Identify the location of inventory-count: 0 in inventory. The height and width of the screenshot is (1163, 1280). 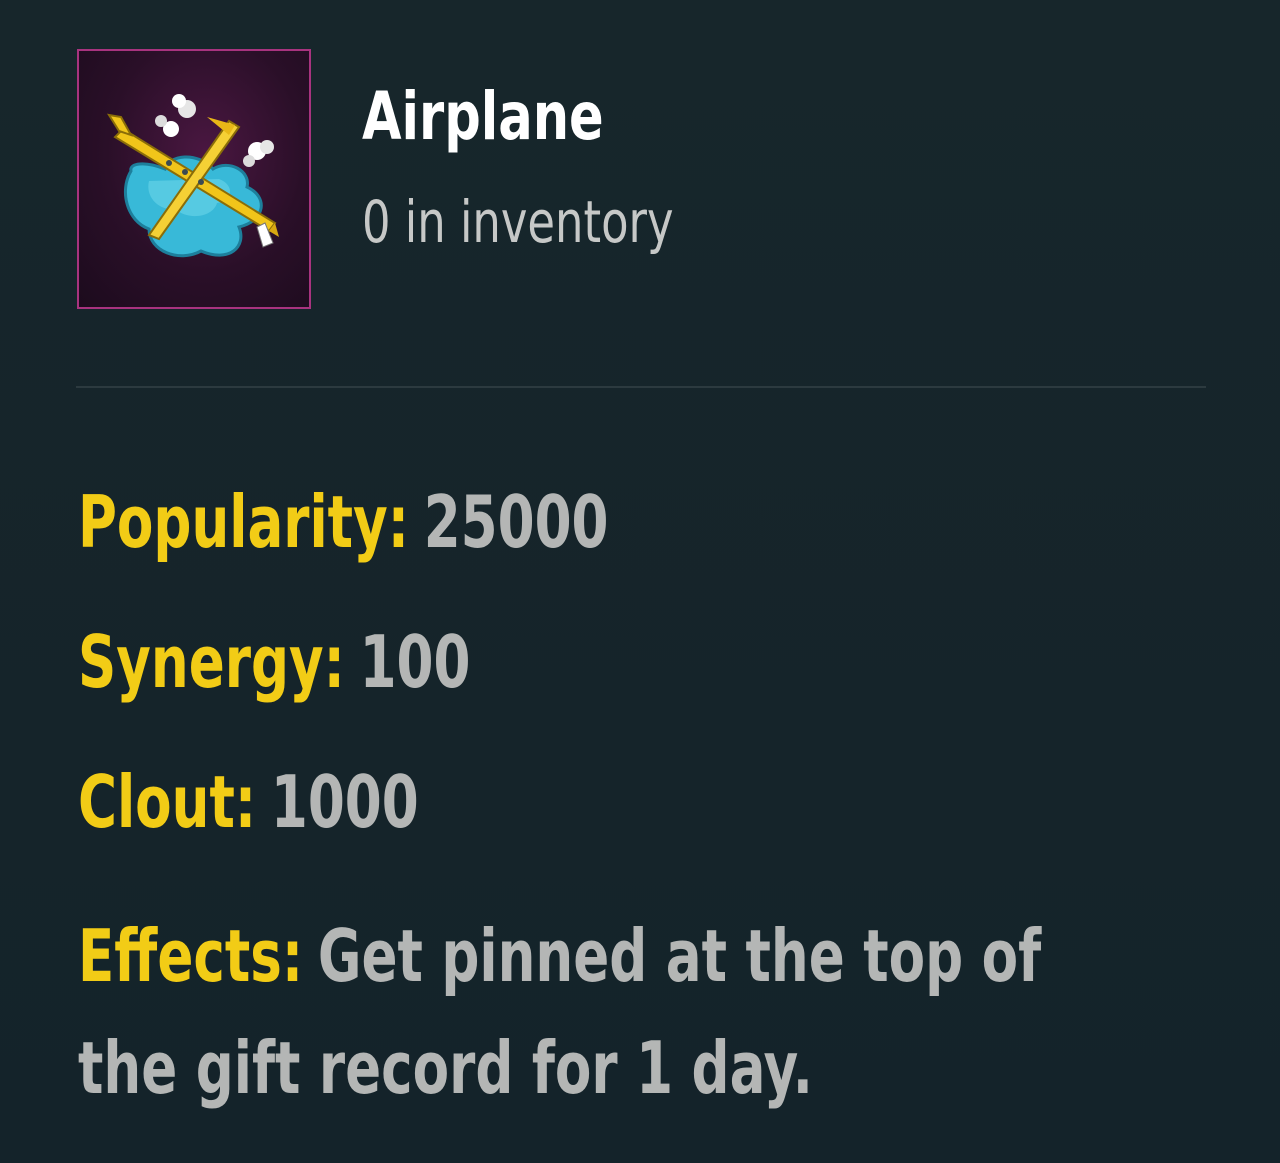
(518, 222).